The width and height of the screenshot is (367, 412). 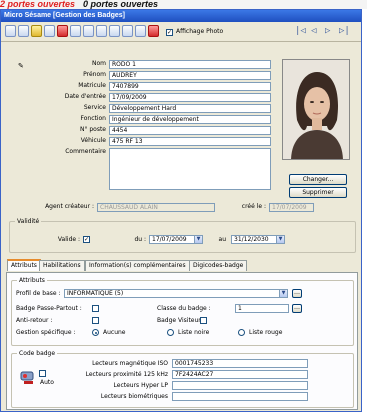 I want to click on badge-passe-partout-label: Badge Passe-Partout :, so click(x=49, y=308).